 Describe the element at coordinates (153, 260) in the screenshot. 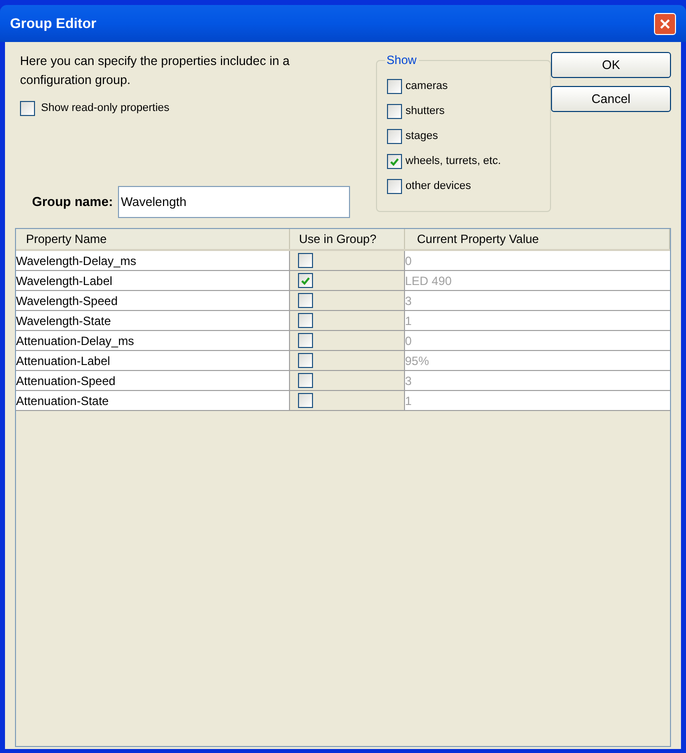

I see `table-cell: Wavelength-Delay_ms` at that location.